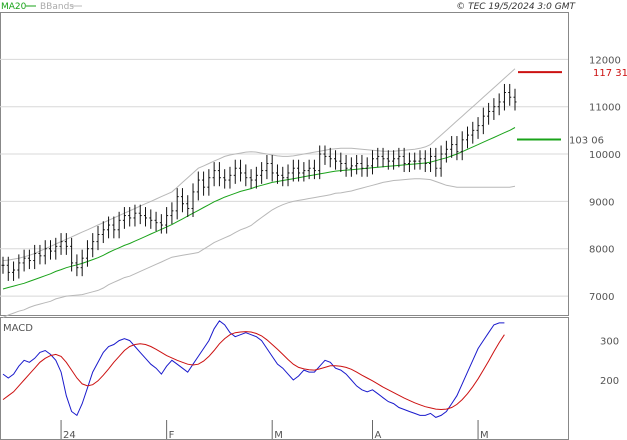 Image resolution: width=627 pixels, height=440 pixels. I want to click on x-tick-label-3: A, so click(377, 435).